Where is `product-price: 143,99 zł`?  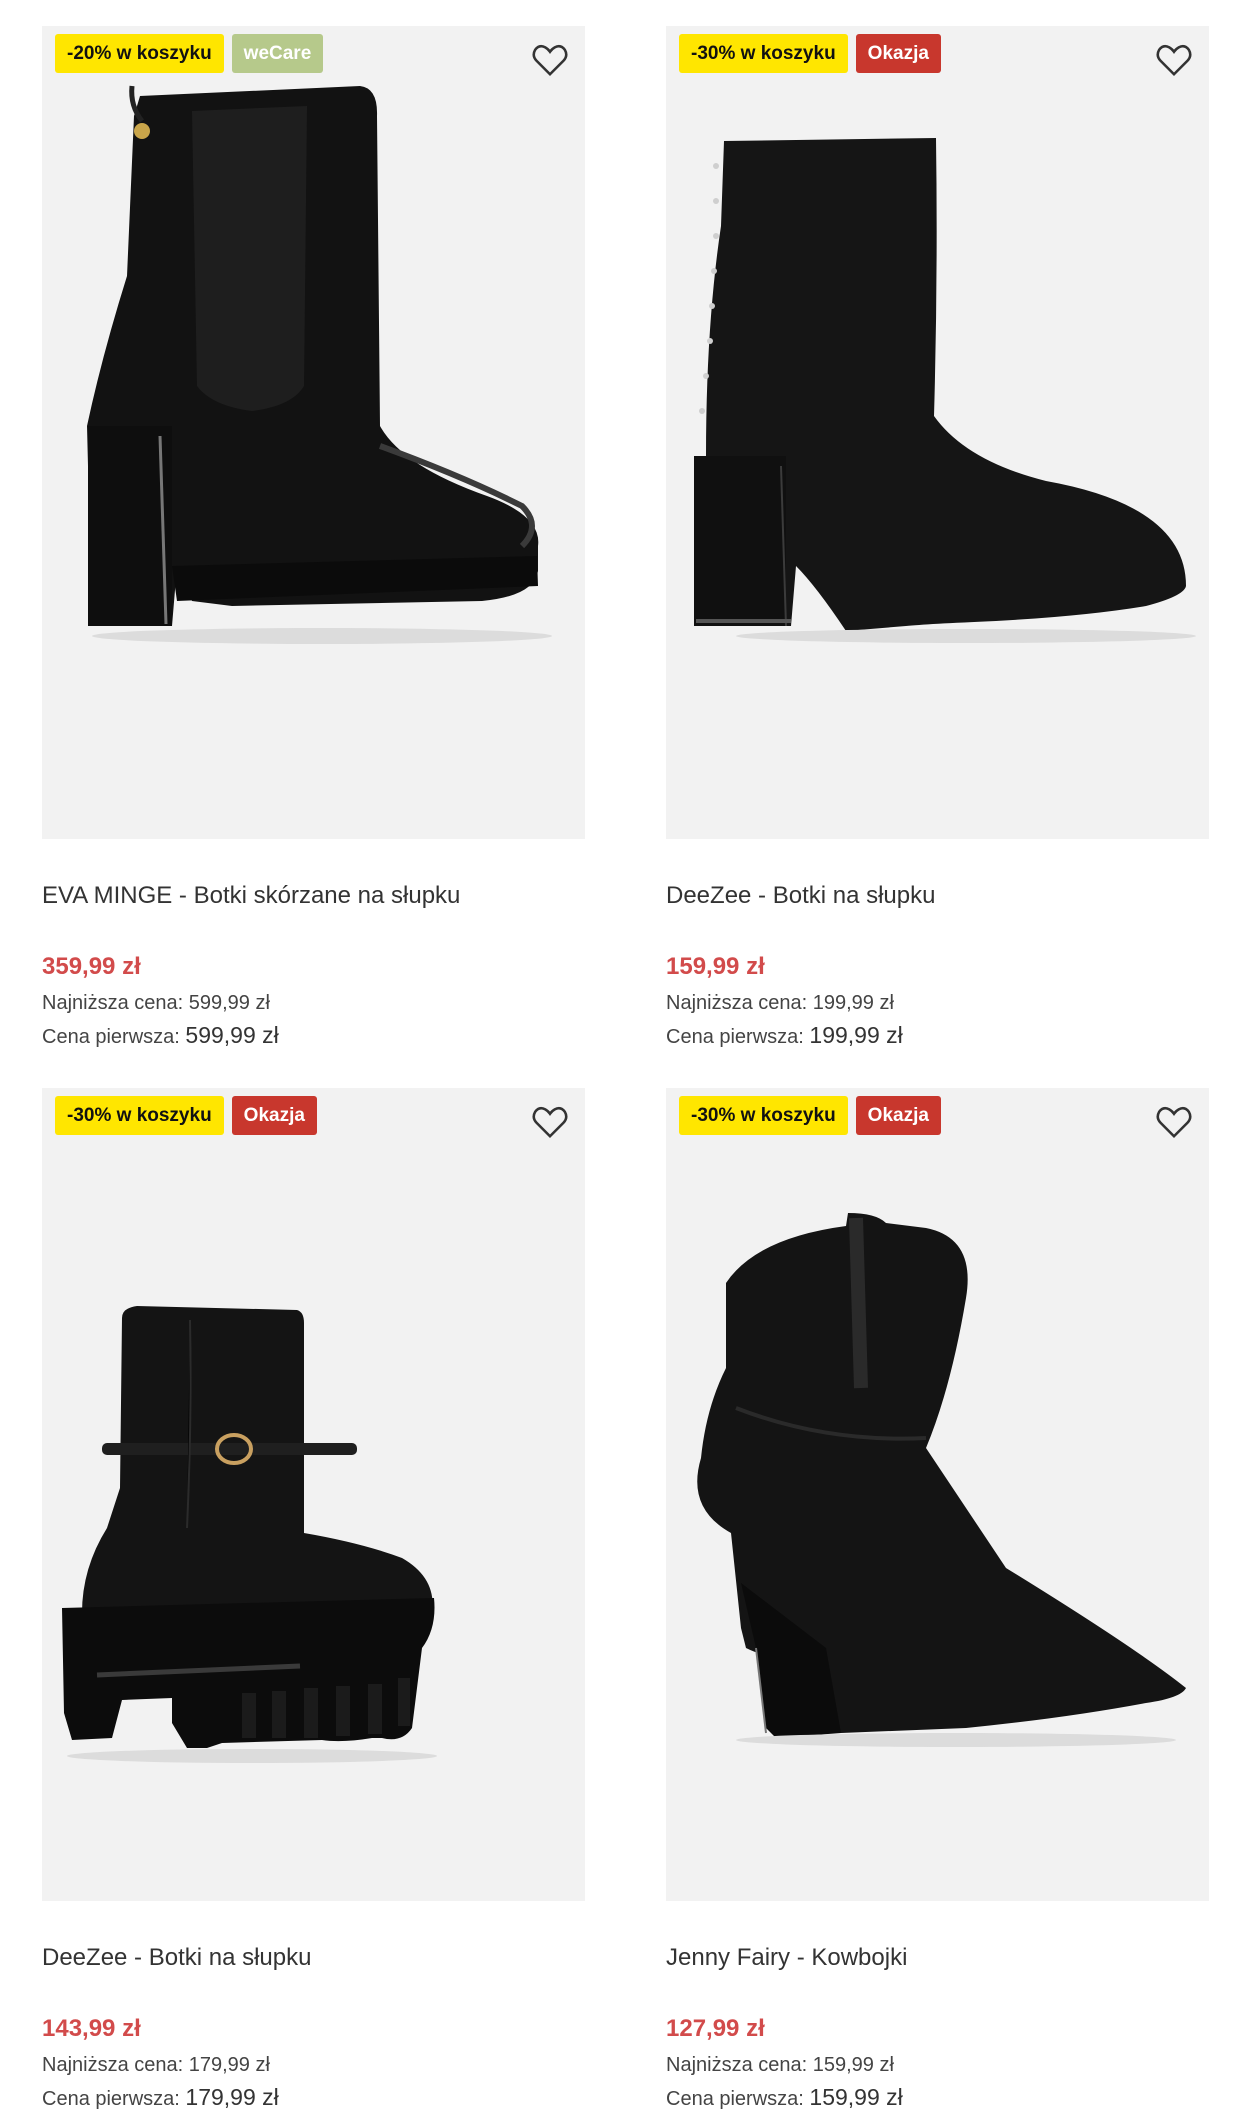
product-price: 143,99 zł is located at coordinates (91, 2028).